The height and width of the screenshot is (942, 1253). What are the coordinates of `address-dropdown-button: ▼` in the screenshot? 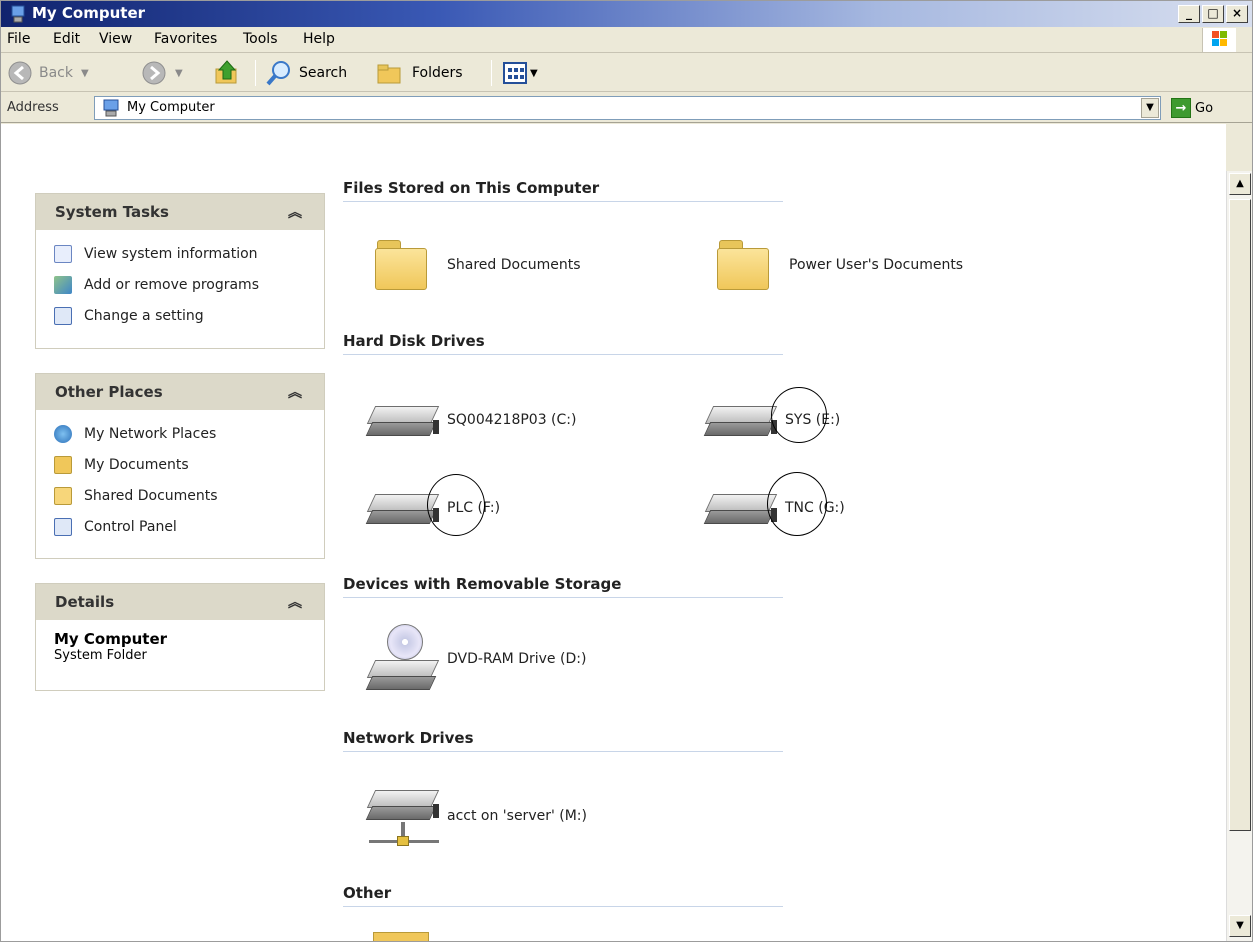 It's located at (1150, 108).